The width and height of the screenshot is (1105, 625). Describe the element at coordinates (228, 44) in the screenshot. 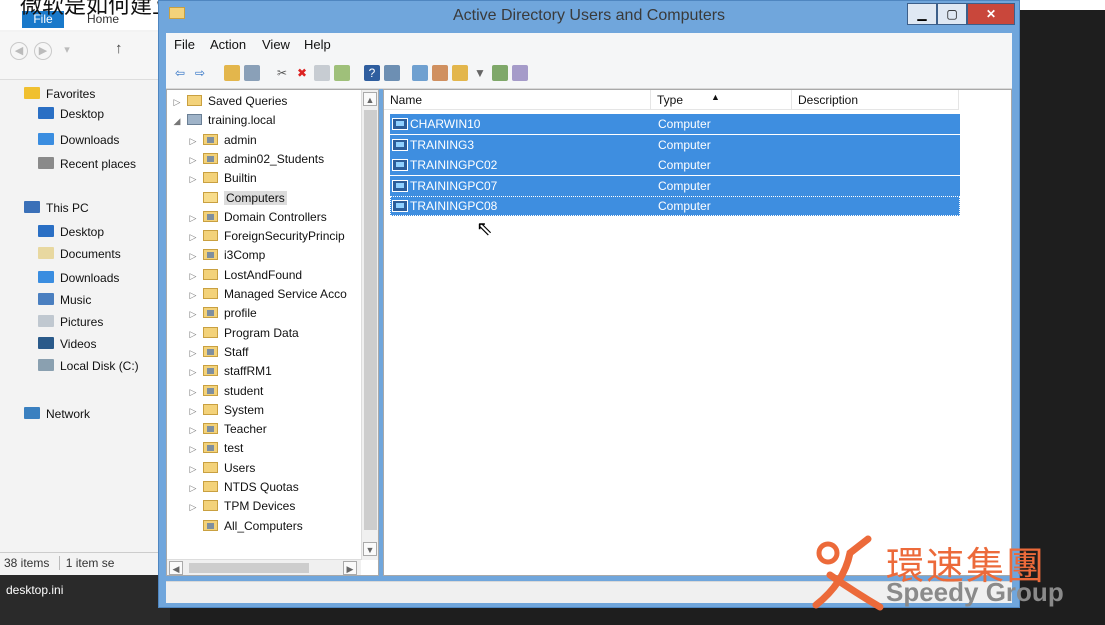

I see `menu-action: Action` at that location.